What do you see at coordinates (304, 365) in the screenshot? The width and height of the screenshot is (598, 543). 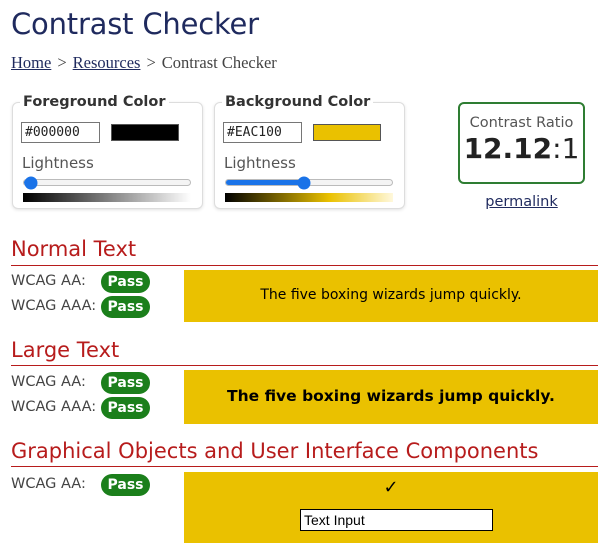 I see `large-text-divider` at bounding box center [304, 365].